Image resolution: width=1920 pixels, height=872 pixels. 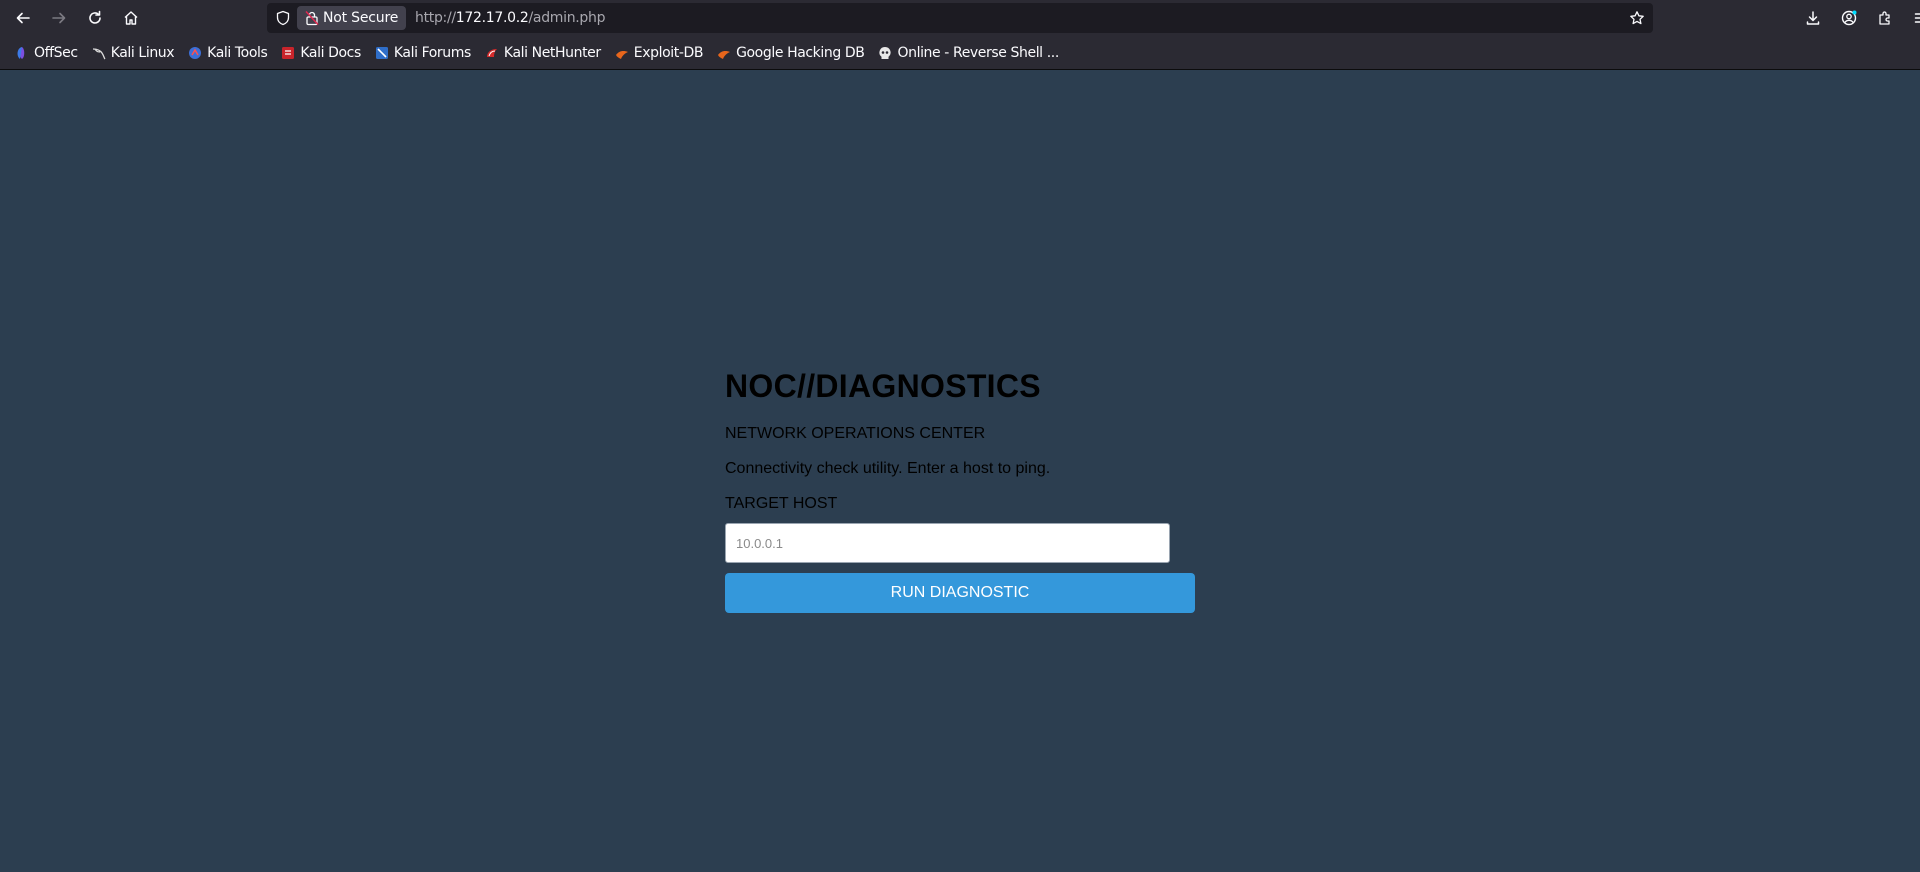 I want to click on page-title: NOC//DIAGNOSTICS, so click(x=883, y=386).